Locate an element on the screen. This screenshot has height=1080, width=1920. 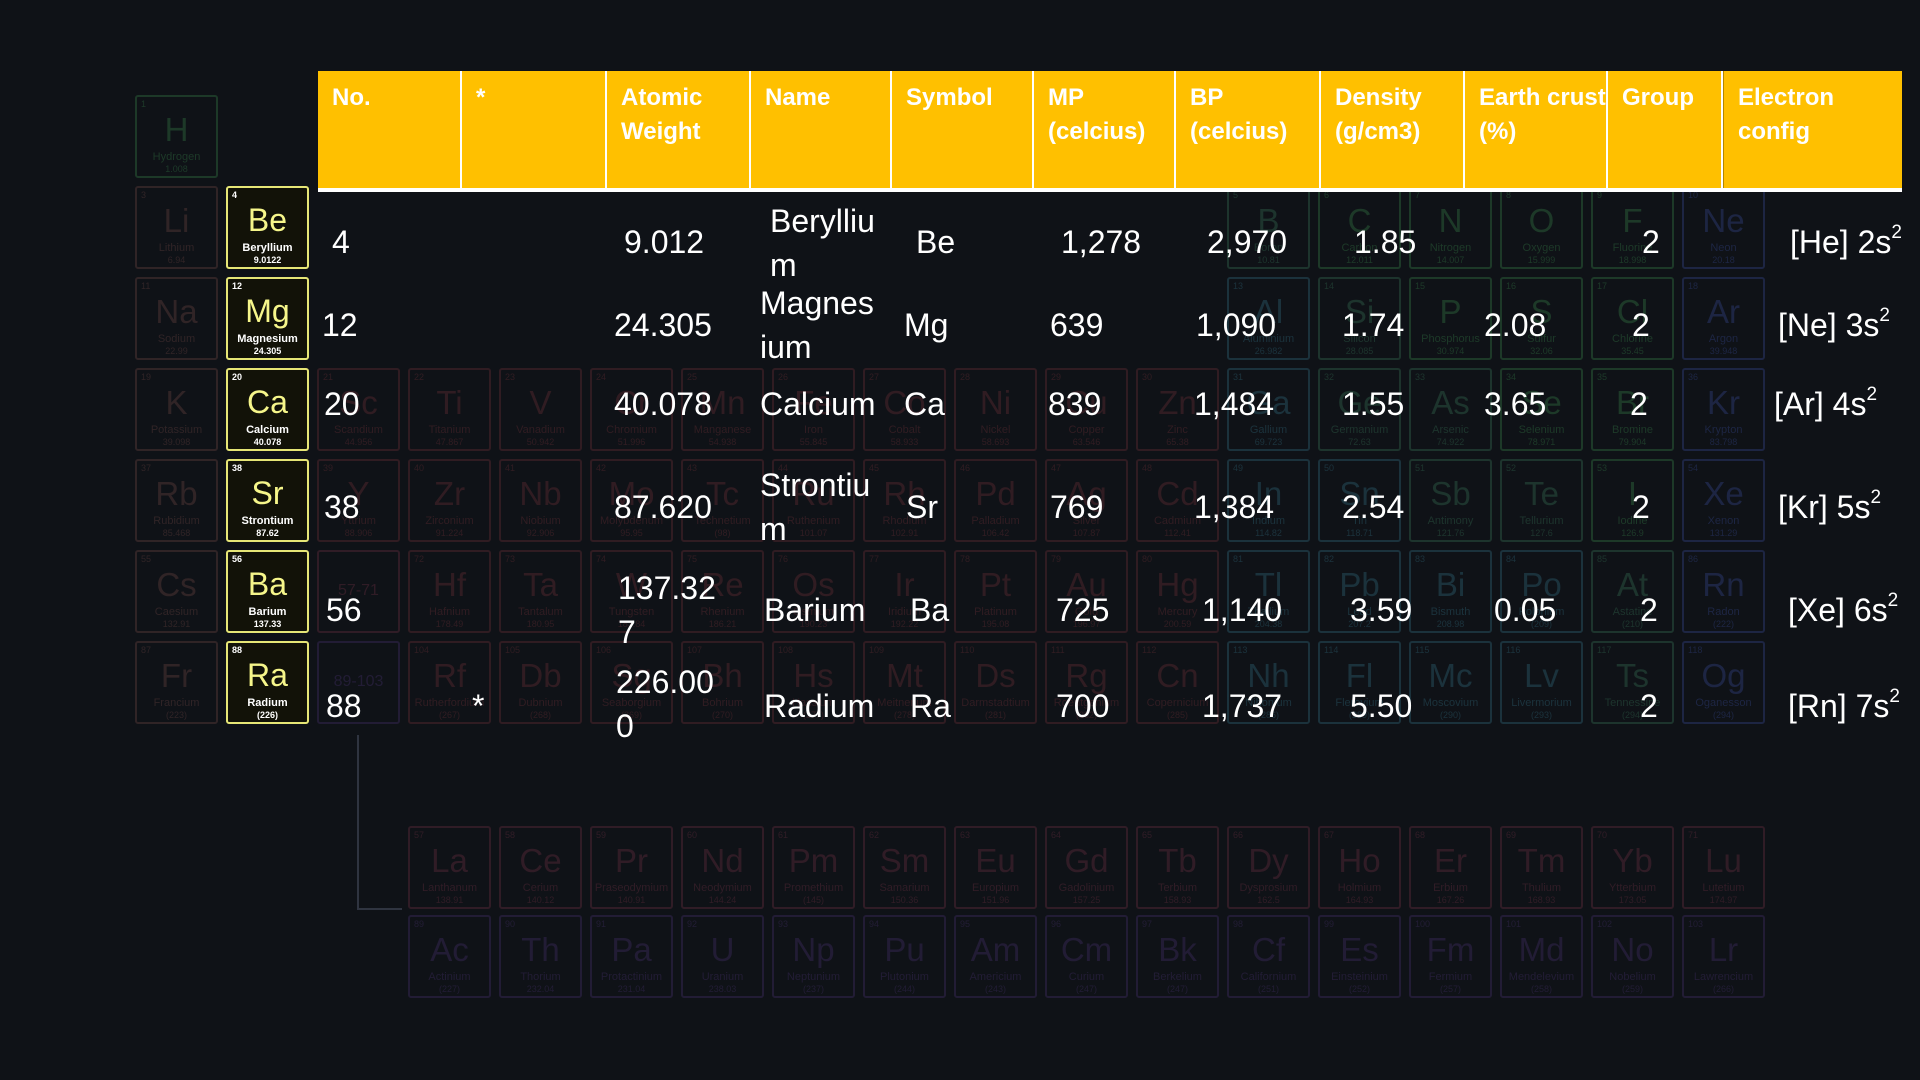
element-cell-es: 99 Es Einsteinium (252) is located at coordinates (1359, 956).